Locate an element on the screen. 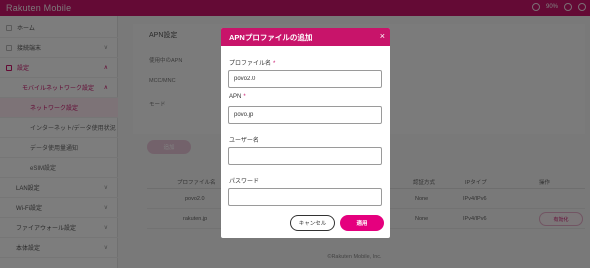 This screenshot has width=590, height=268. password-label: パスワード is located at coordinates (244, 182).